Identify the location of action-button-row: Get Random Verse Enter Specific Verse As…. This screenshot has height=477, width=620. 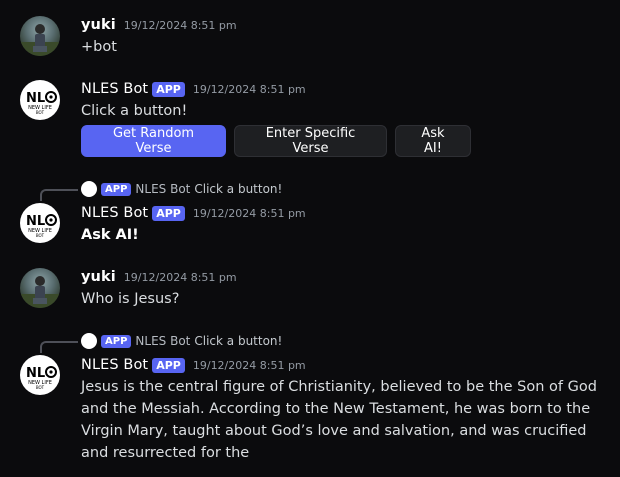
(276, 141).